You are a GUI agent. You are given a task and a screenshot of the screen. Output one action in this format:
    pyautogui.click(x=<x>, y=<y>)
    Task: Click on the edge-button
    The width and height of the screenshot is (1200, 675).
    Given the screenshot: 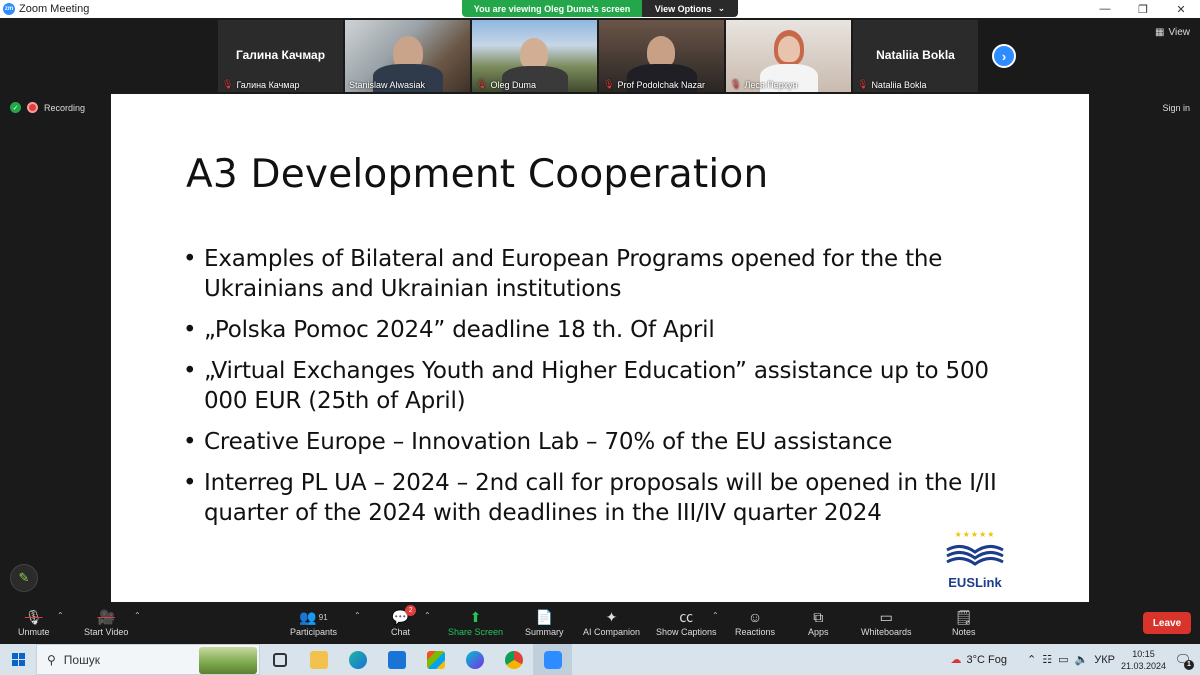 What is the action you would take?
    pyautogui.click(x=357, y=659)
    